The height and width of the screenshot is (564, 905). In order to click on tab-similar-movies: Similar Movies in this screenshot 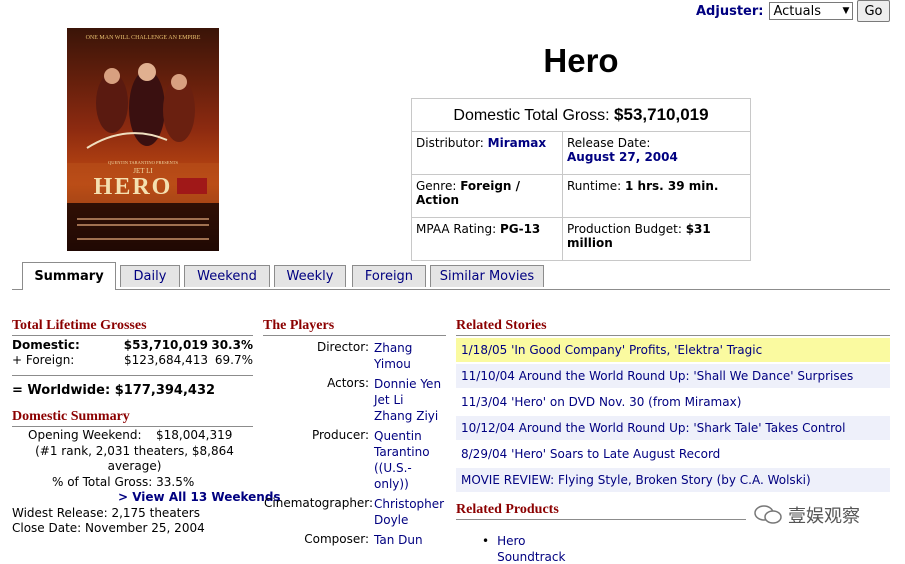, I will do `click(487, 276)`.